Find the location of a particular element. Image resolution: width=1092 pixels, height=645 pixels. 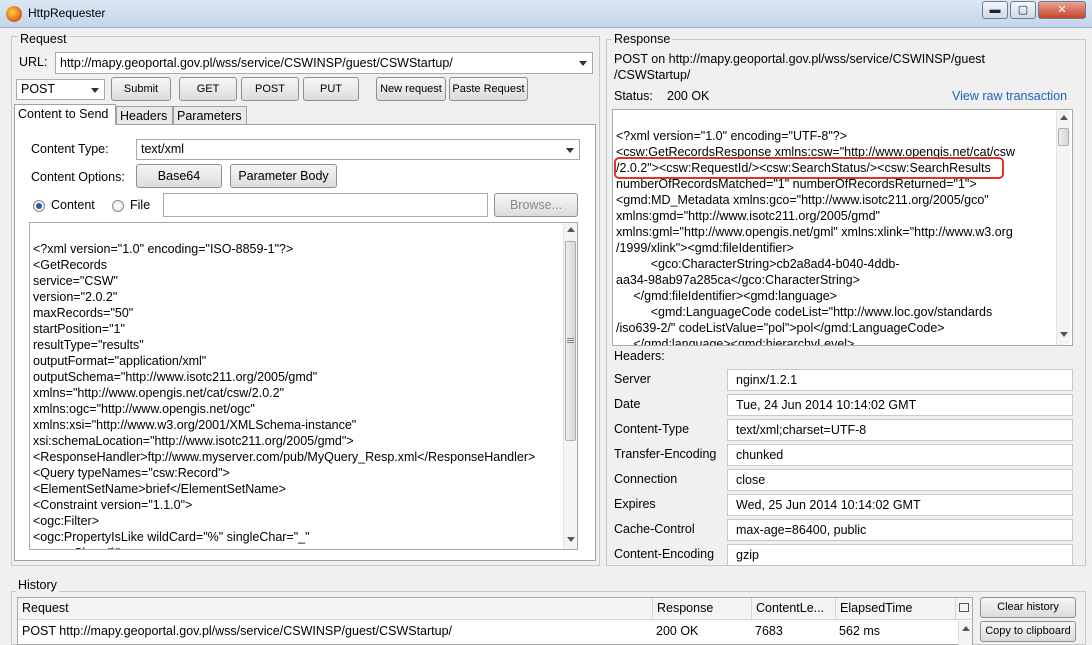

header-name: Expires is located at coordinates (635, 504).